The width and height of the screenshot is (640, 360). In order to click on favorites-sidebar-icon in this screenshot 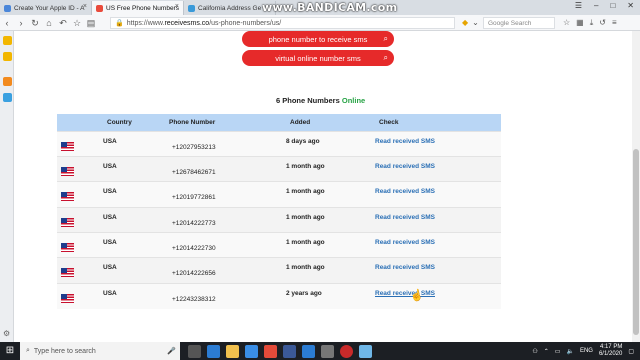, I will do `click(7, 40)`.